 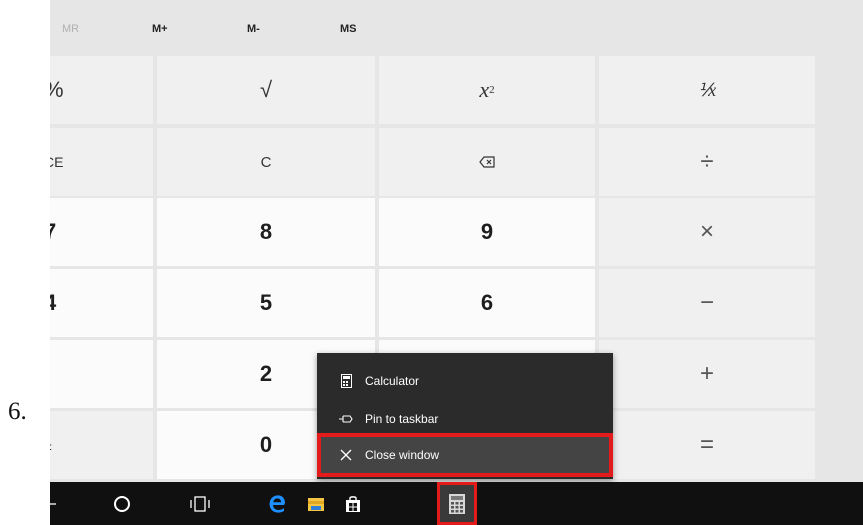 What do you see at coordinates (346, 455) in the screenshot?
I see `close-icon` at bounding box center [346, 455].